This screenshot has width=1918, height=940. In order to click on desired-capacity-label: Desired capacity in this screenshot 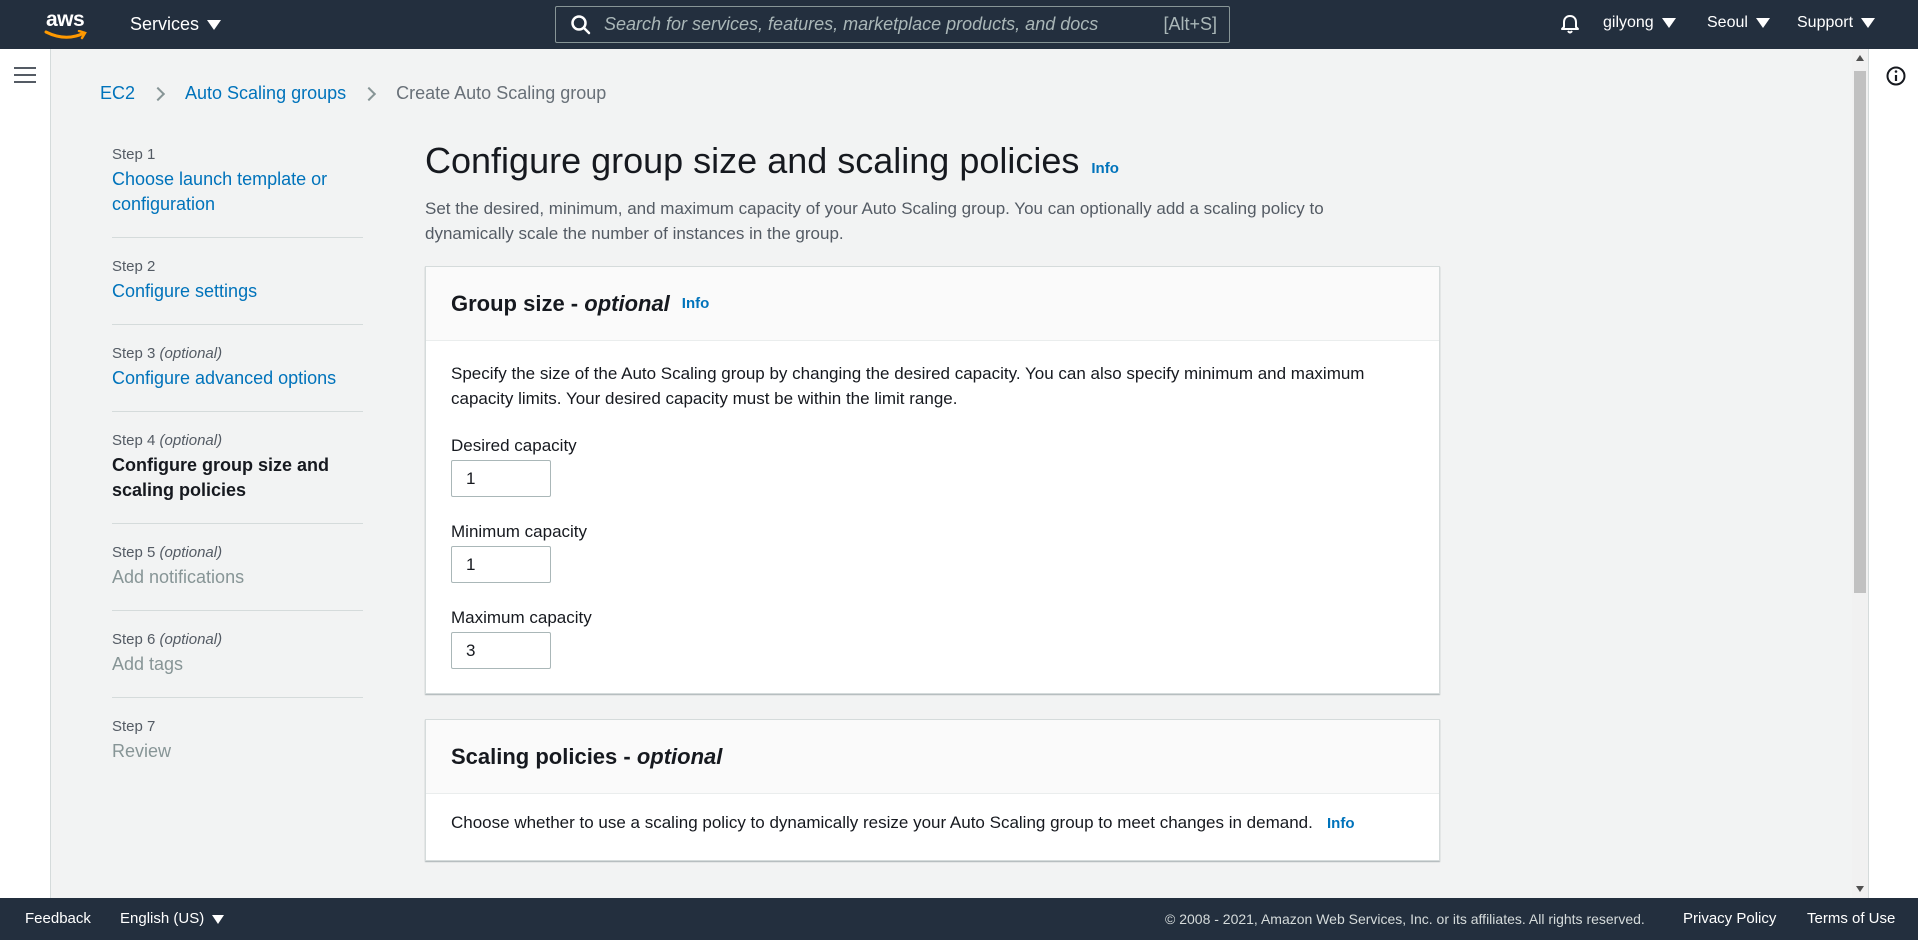, I will do `click(514, 445)`.